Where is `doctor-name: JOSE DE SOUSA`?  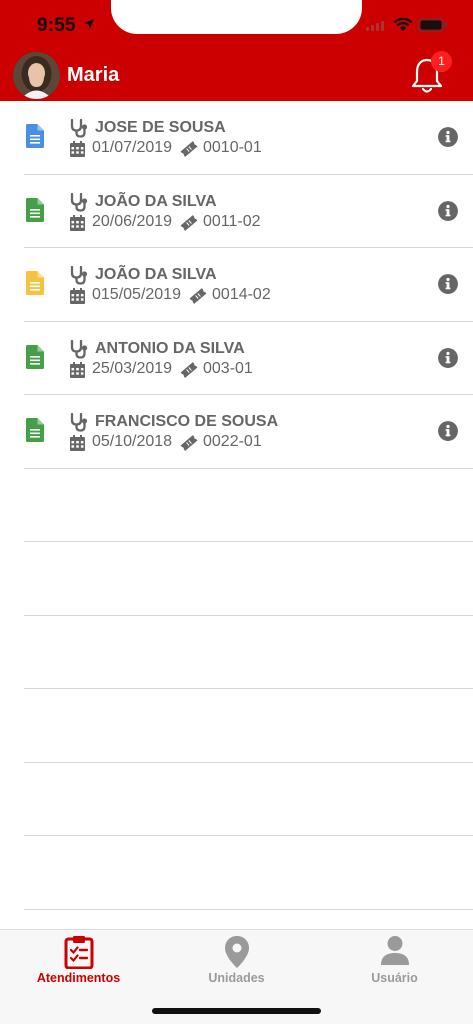 doctor-name: JOSE DE SOUSA is located at coordinates (160, 127).